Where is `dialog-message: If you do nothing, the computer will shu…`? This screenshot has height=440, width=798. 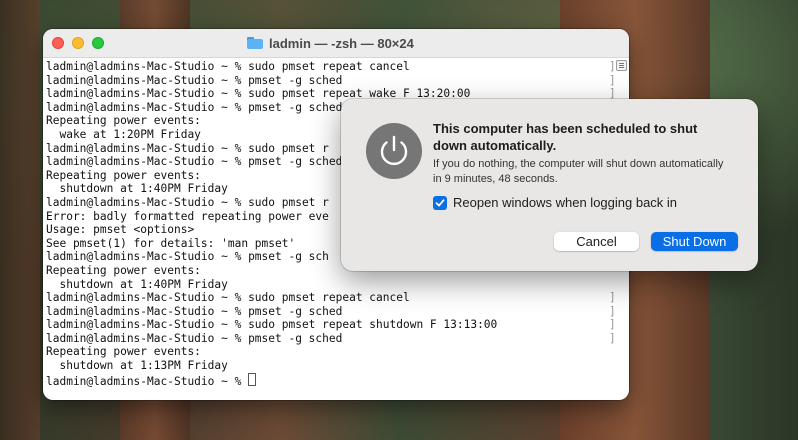 dialog-message: If you do nothing, the computer will shu… is located at coordinates (578, 171).